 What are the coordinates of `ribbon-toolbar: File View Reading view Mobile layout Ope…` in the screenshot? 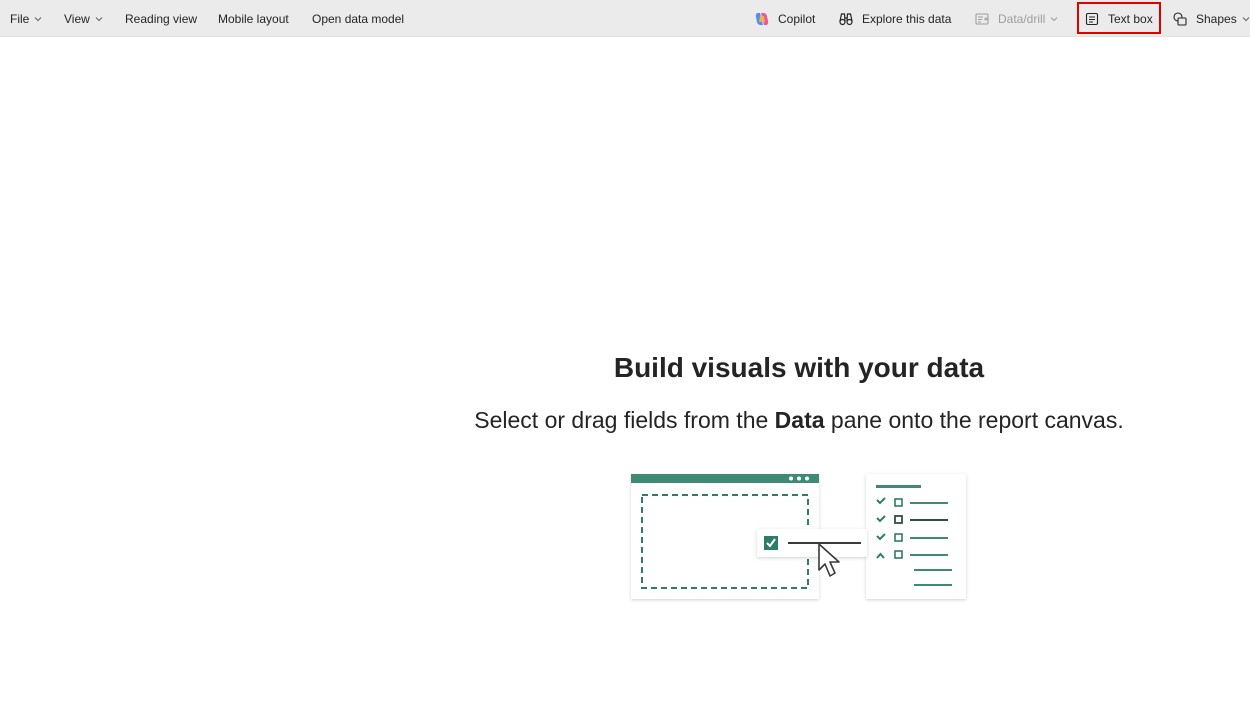 It's located at (625, 18).